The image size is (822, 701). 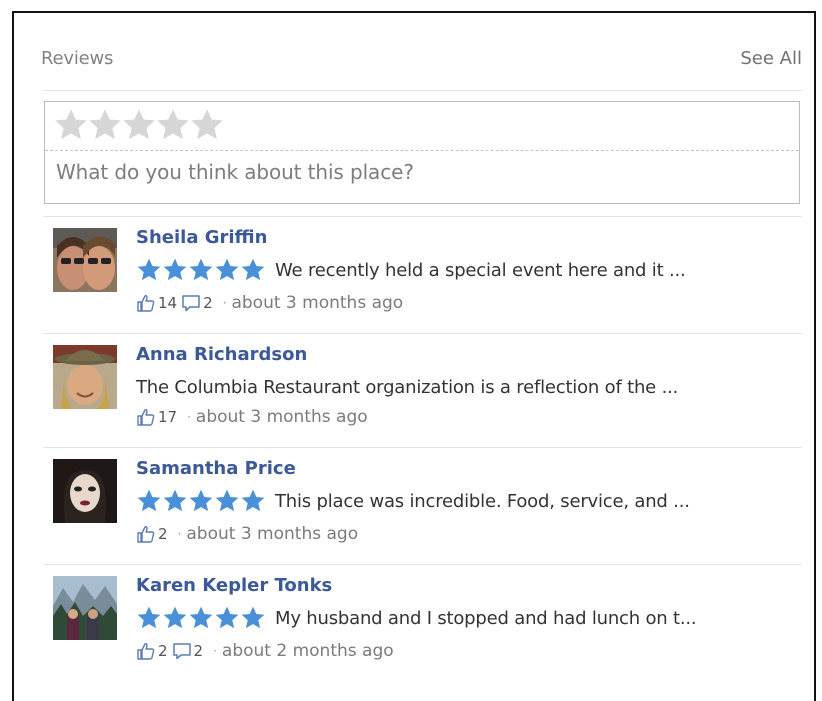 I want to click on reviewer-name: Karen Kepler Tonks, so click(x=234, y=585).